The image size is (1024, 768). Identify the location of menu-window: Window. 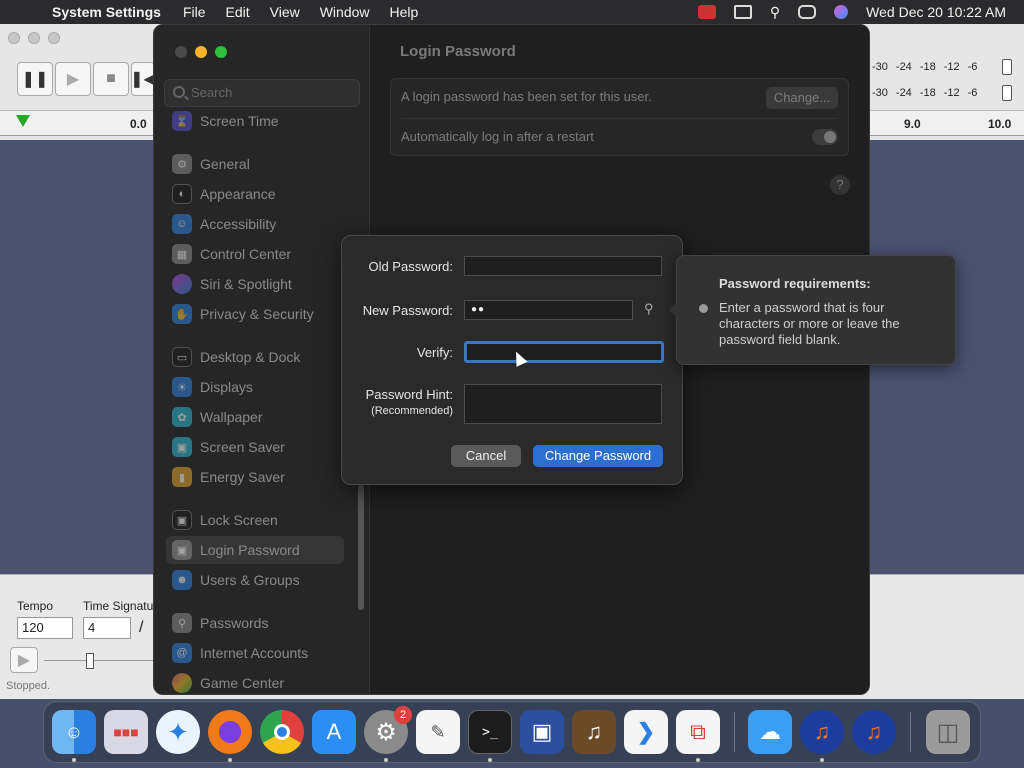
(345, 12).